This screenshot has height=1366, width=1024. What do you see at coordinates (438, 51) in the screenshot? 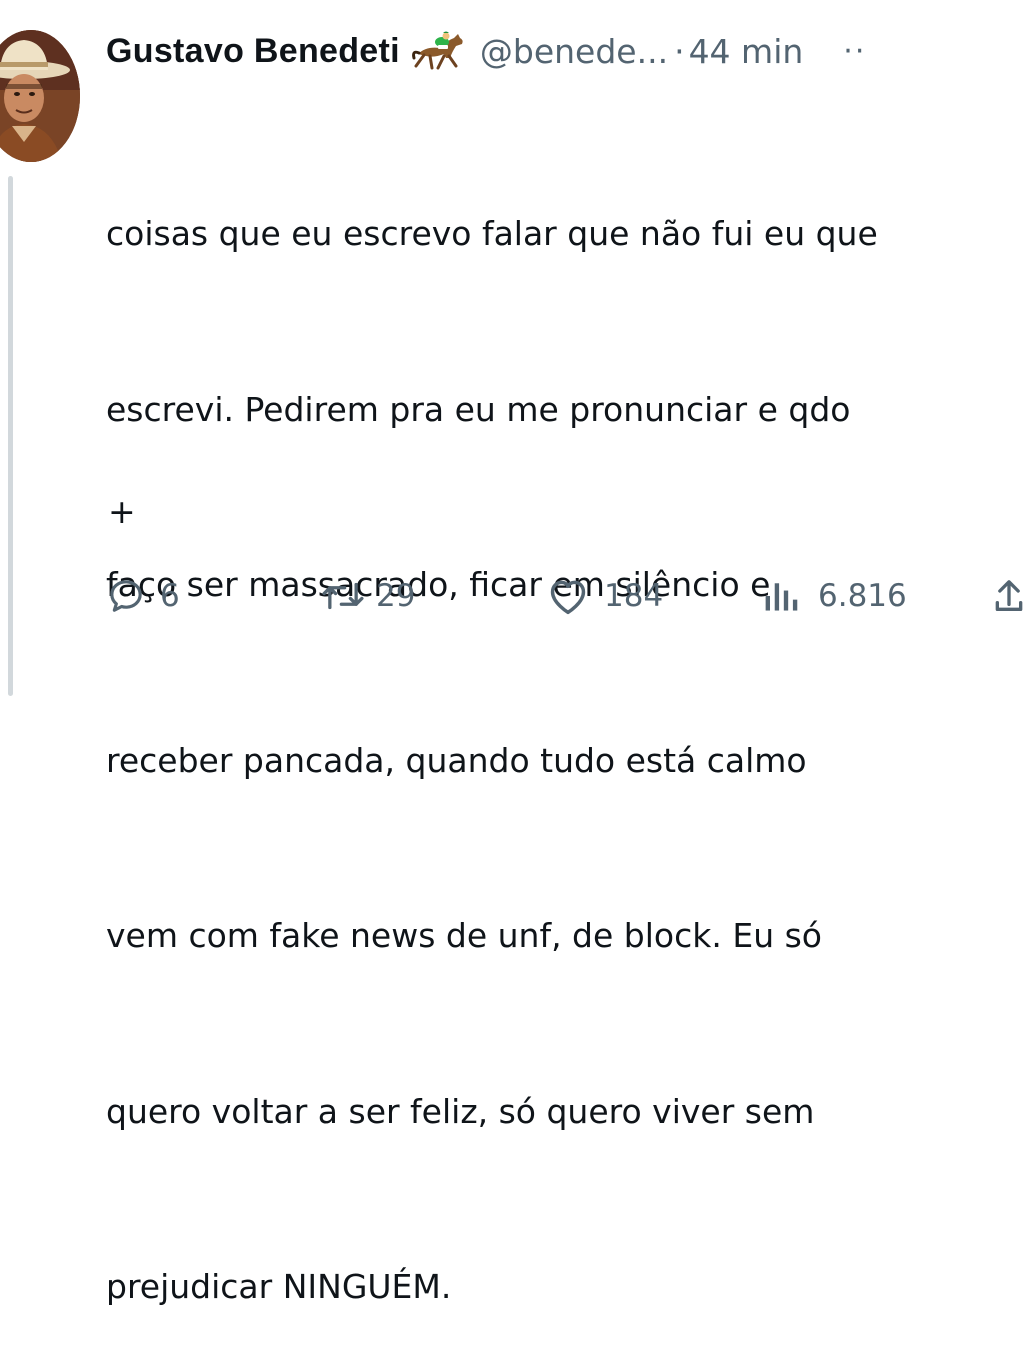
I see `horse-racing-emoji-icon` at bounding box center [438, 51].